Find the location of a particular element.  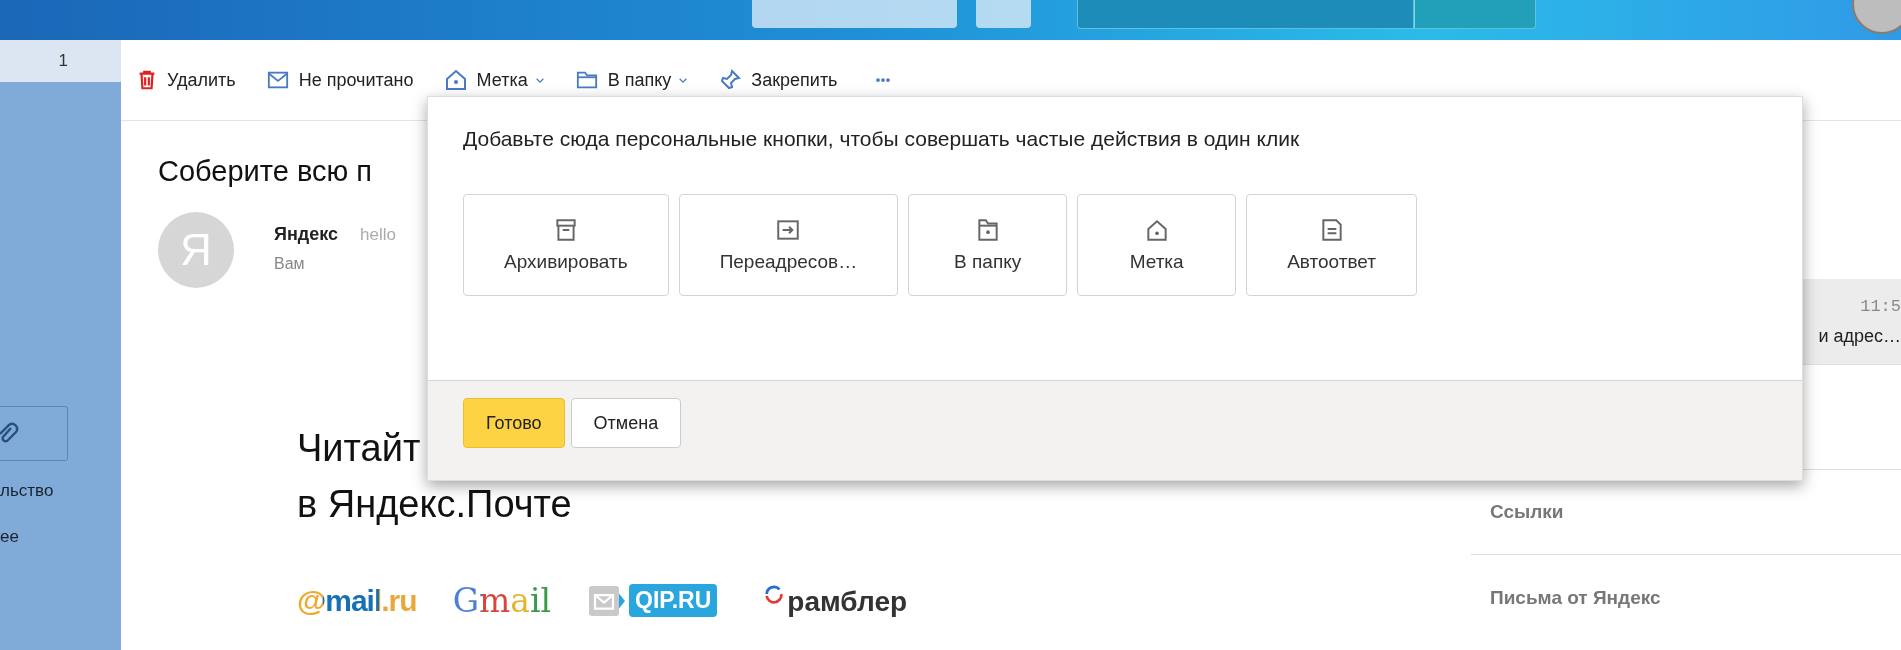

envelope-icon is located at coordinates (277, 80).